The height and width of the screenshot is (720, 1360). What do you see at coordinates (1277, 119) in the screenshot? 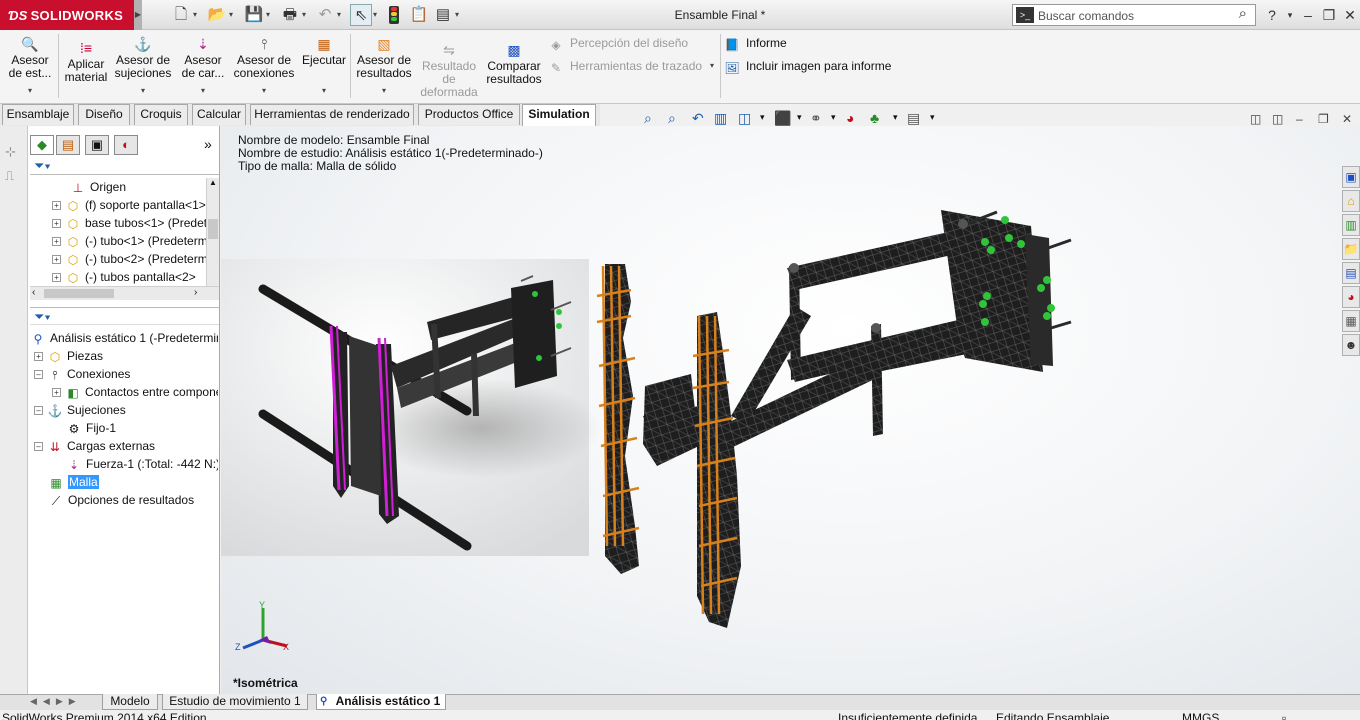
I see `viewport-split-icon: ◫` at bounding box center [1277, 119].